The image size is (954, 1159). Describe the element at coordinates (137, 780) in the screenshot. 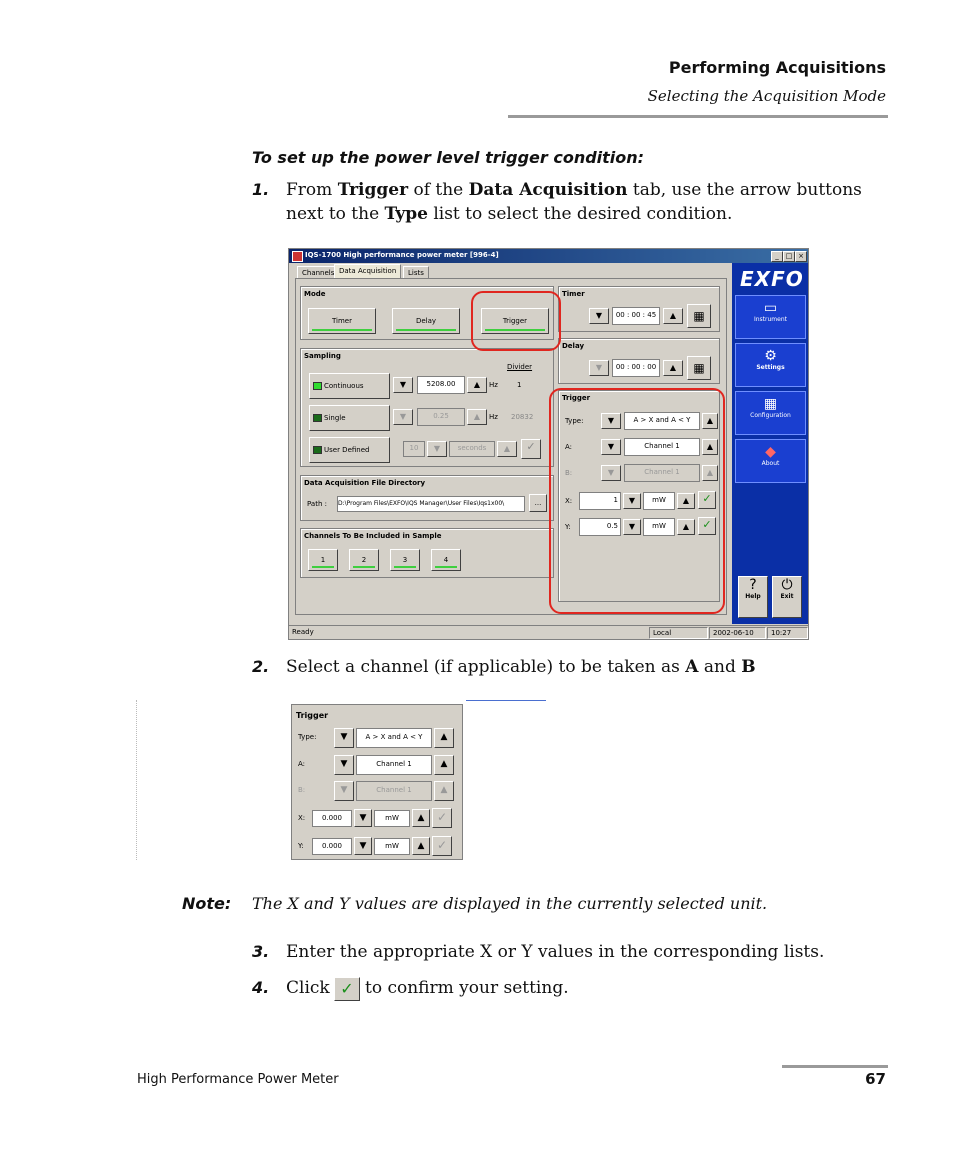

I see `crop-edge` at that location.